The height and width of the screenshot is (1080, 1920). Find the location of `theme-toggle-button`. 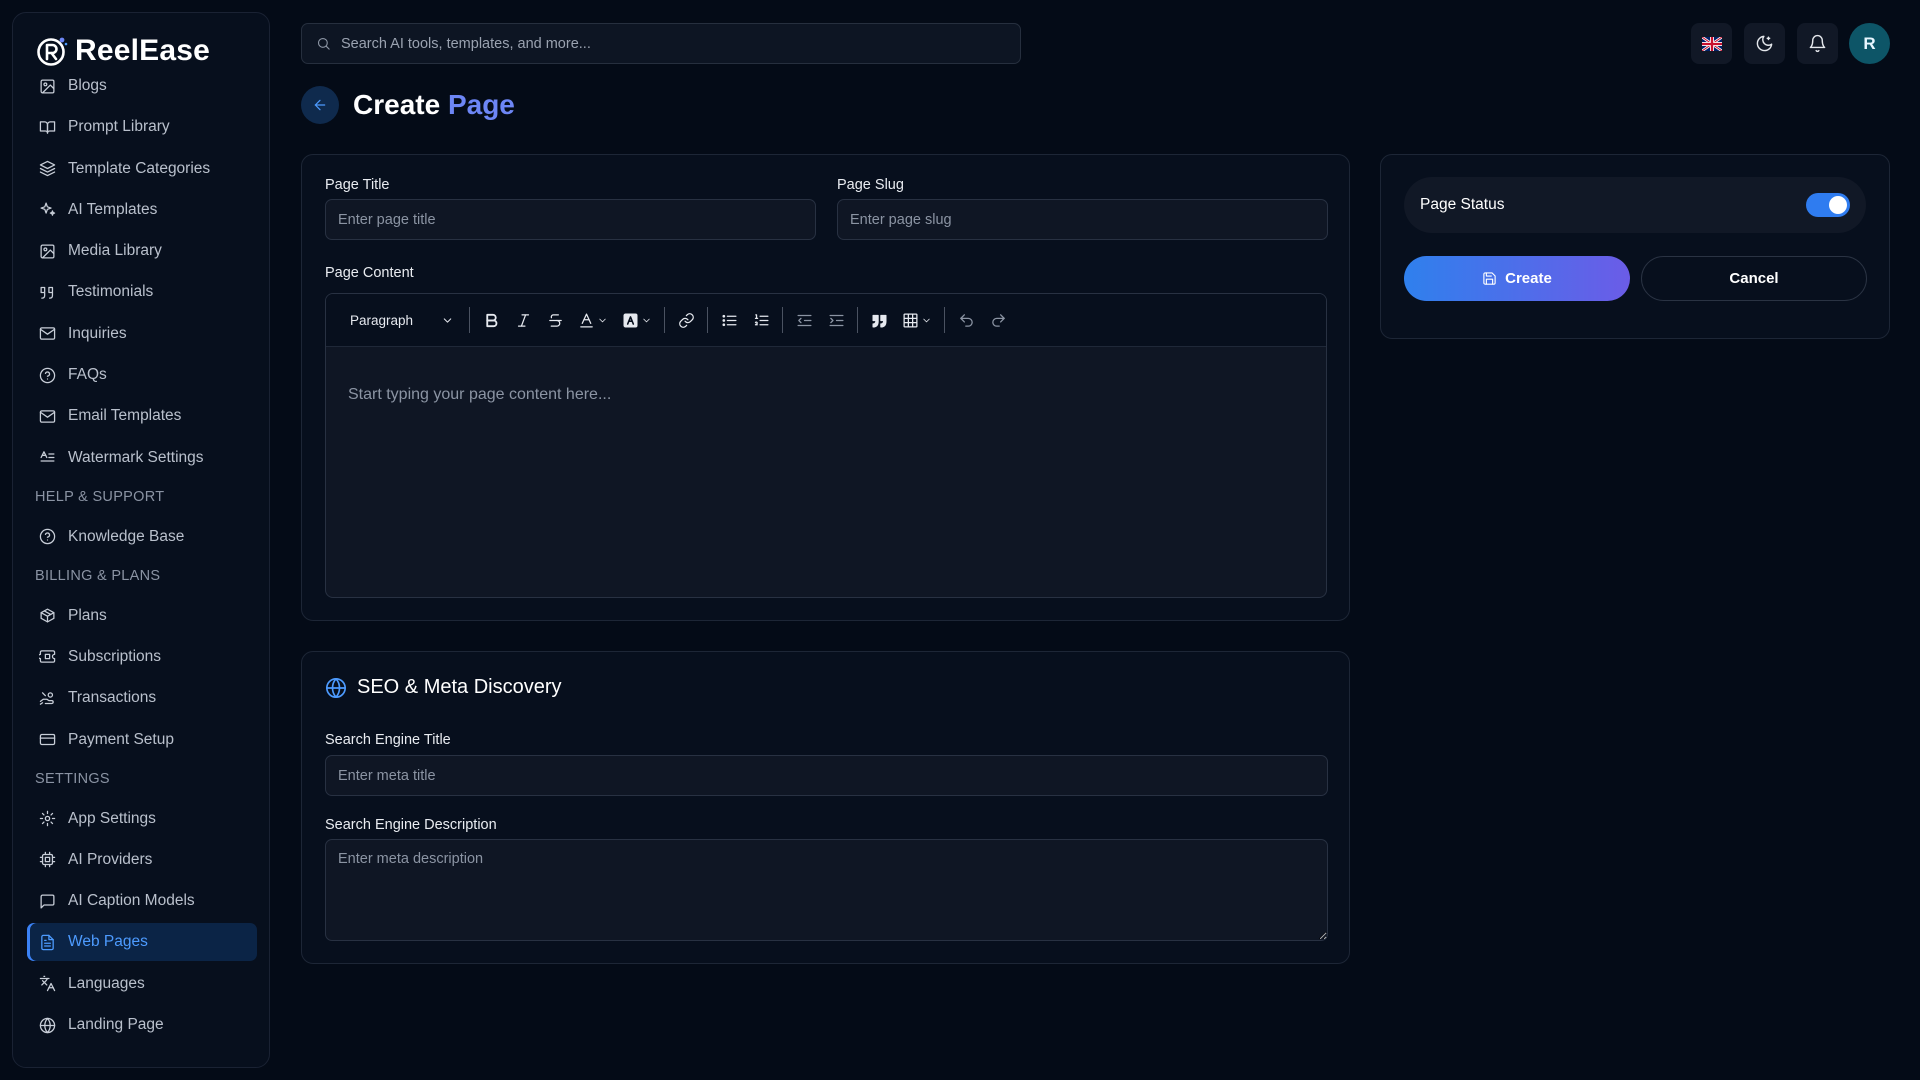

theme-toggle-button is located at coordinates (1764, 43).